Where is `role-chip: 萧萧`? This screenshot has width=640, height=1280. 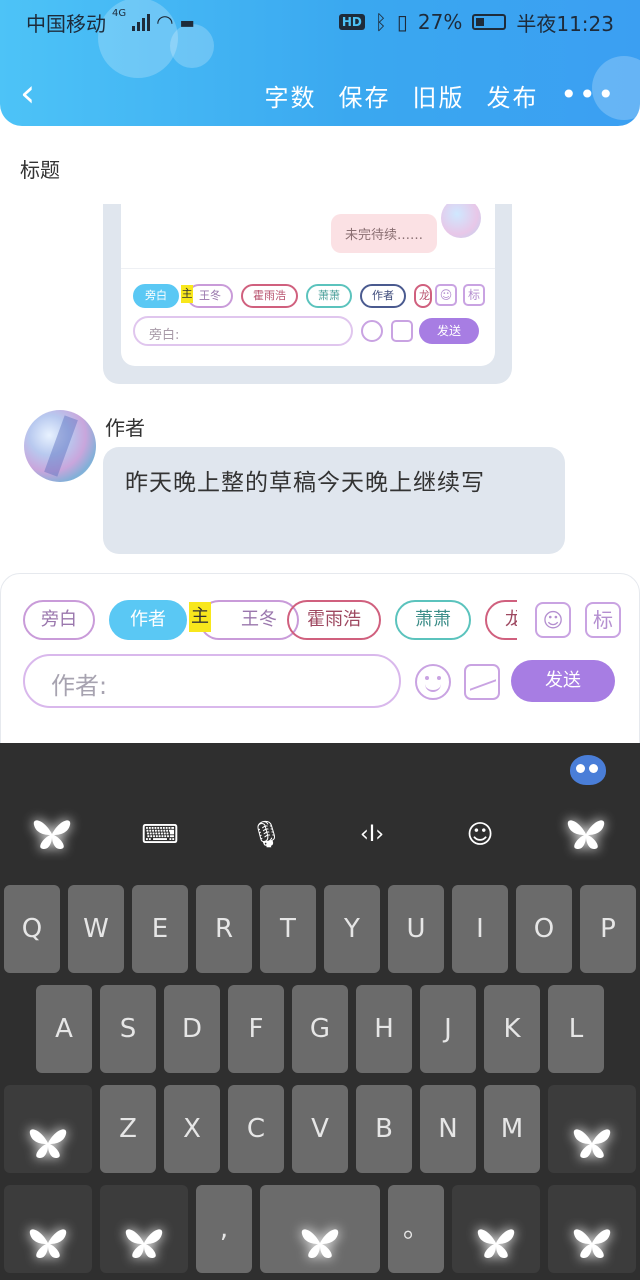 role-chip: 萧萧 is located at coordinates (433, 620).